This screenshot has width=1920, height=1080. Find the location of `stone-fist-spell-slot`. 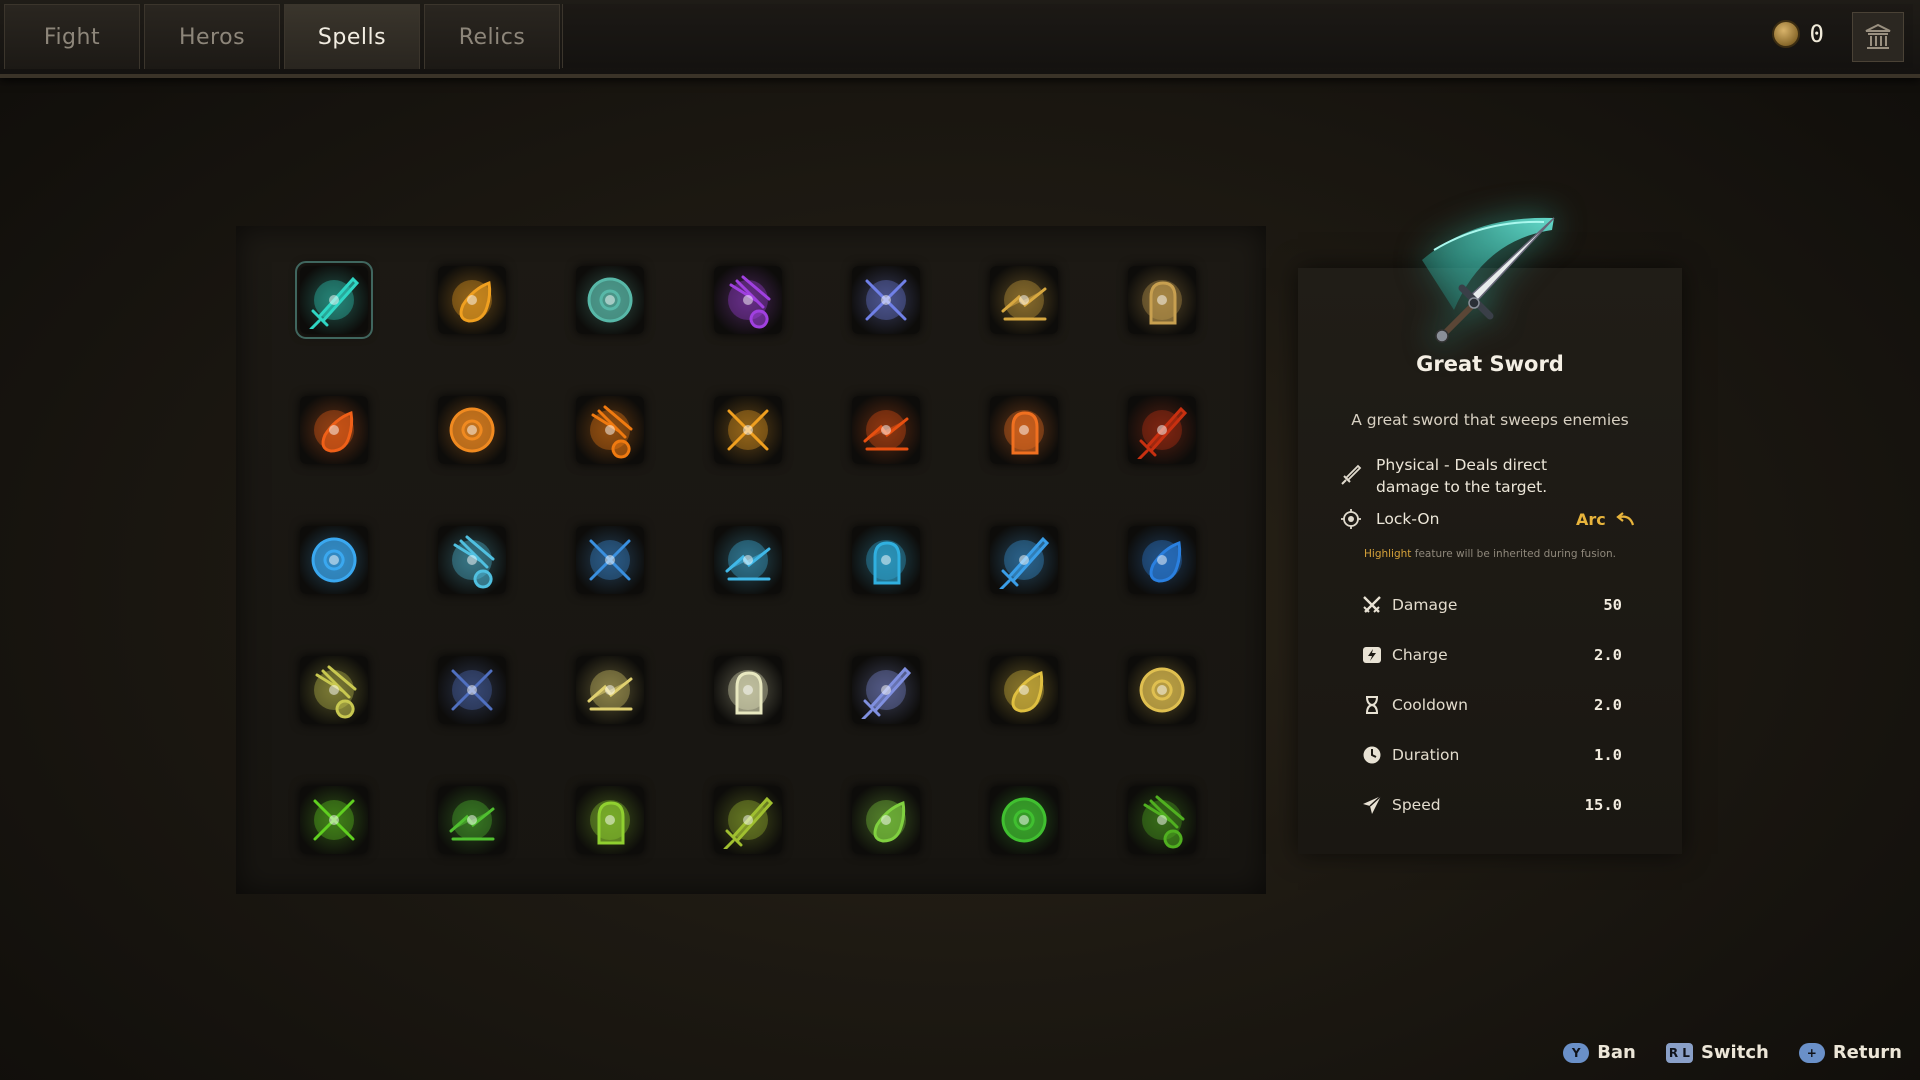

stone-fist-spell-slot is located at coordinates (1162, 300).